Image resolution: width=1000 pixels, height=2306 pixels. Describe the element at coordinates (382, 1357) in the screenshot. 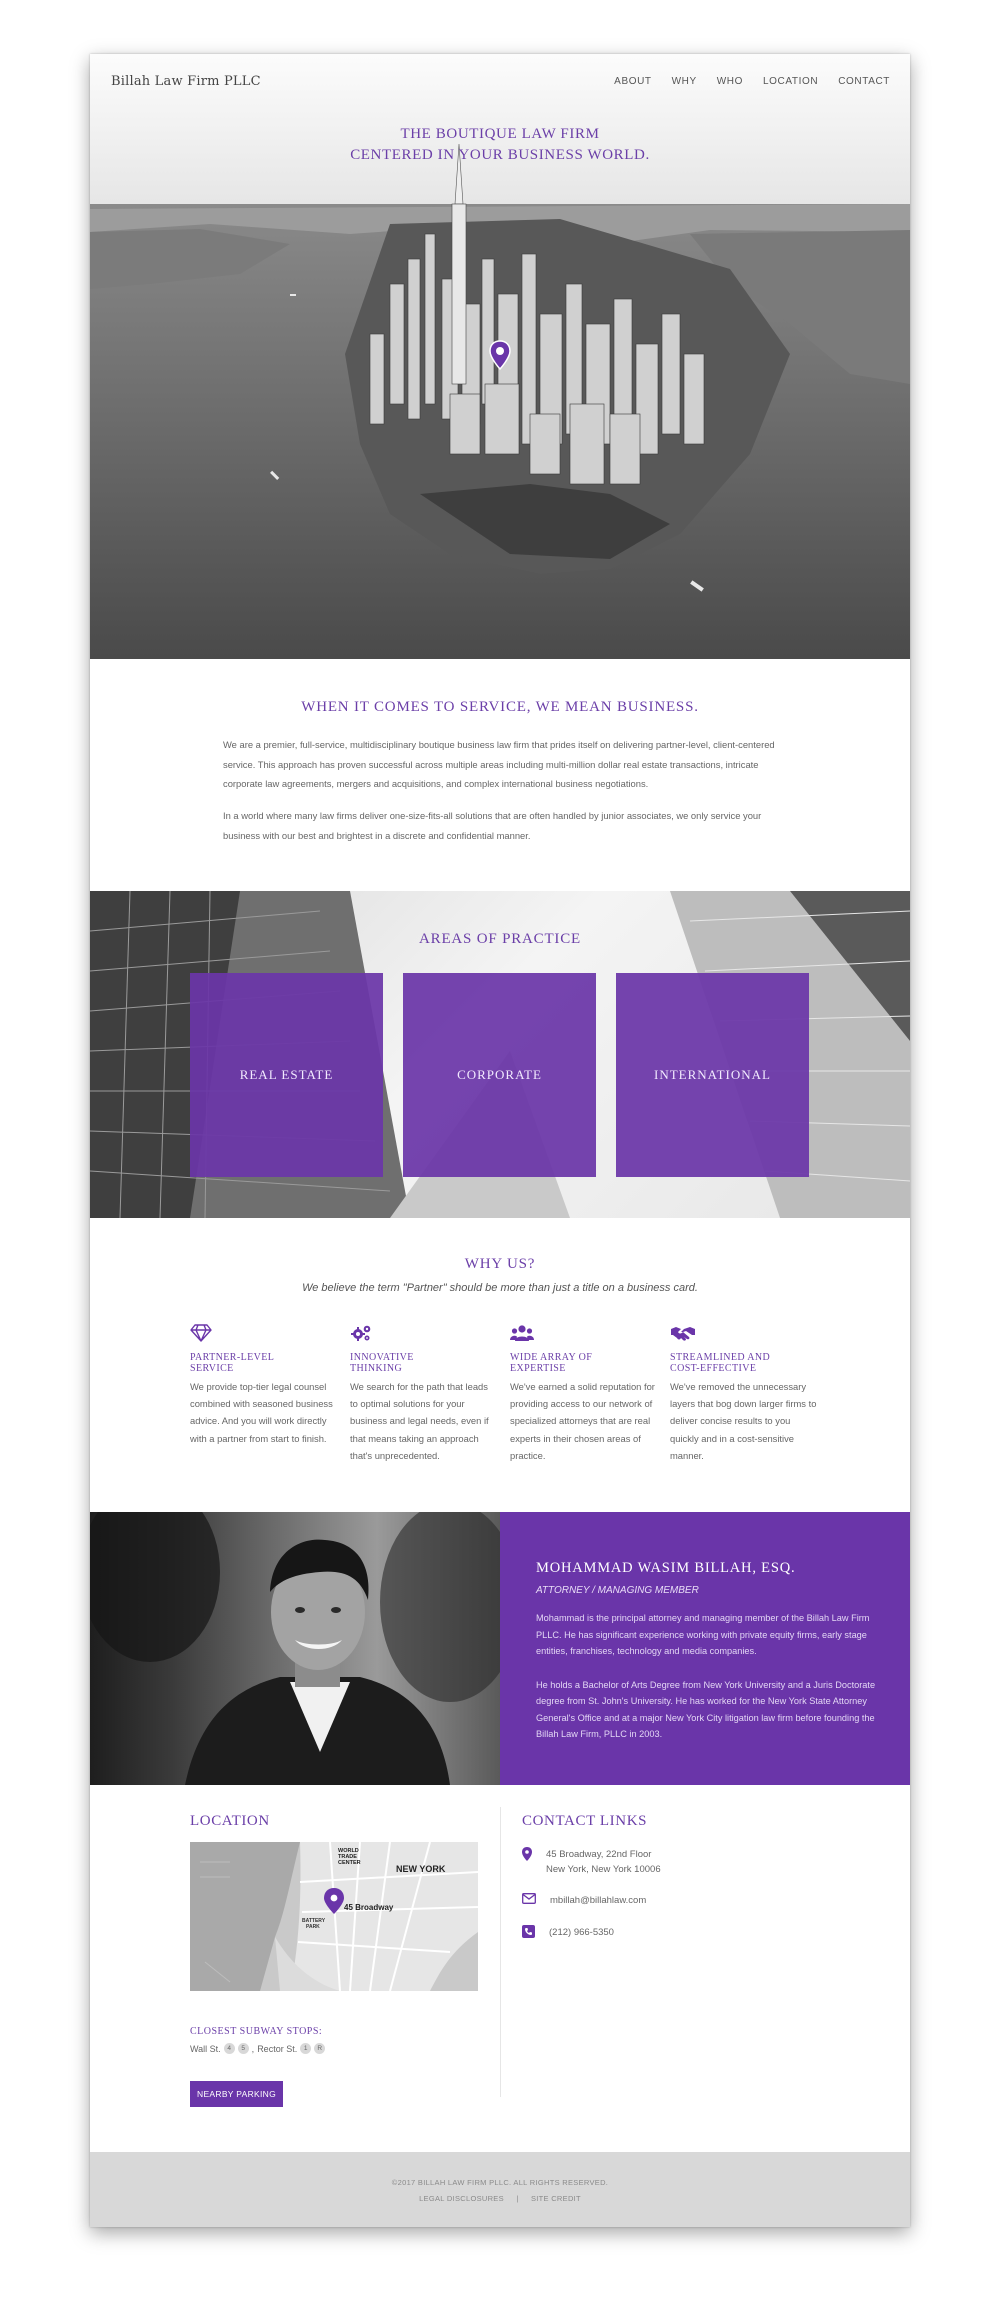

I see `why-feature-title-line1: Innovative` at that location.